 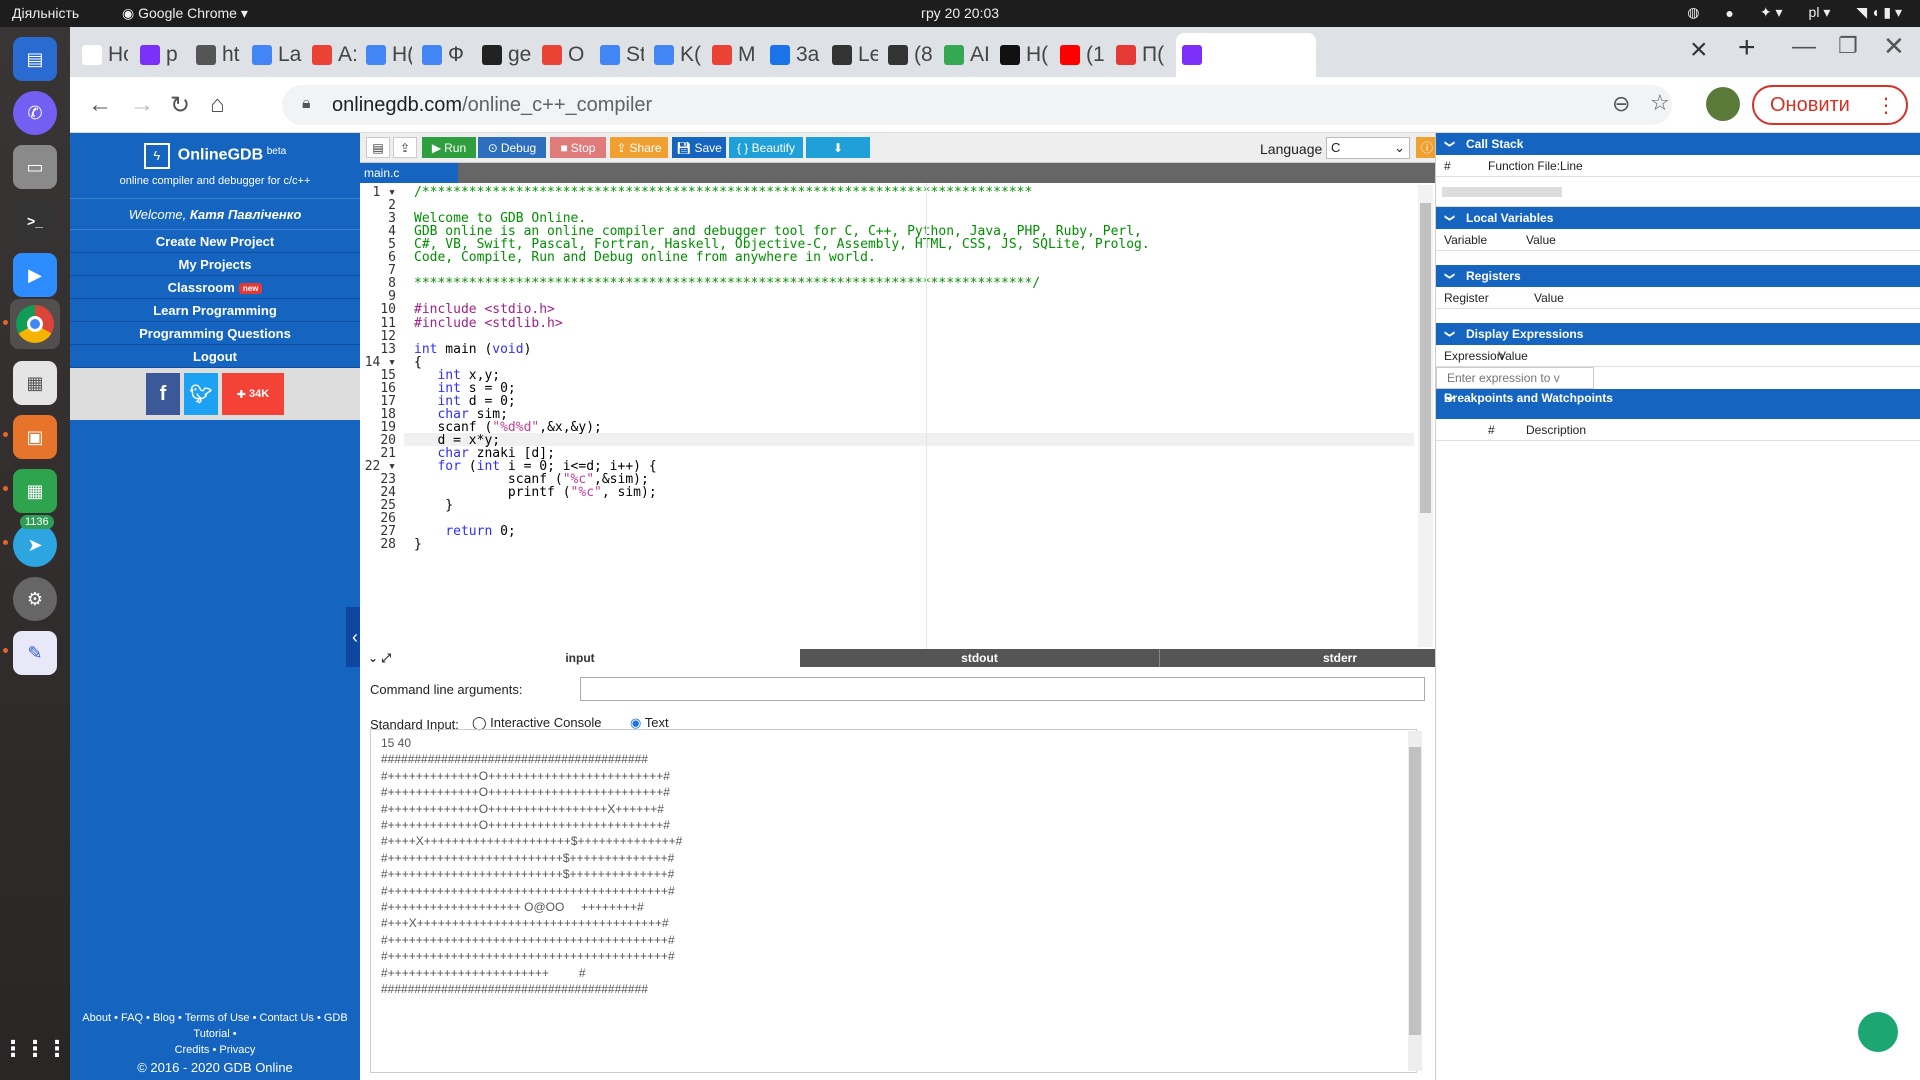 What do you see at coordinates (1723, 104) in the screenshot?
I see `profile-avatar` at bounding box center [1723, 104].